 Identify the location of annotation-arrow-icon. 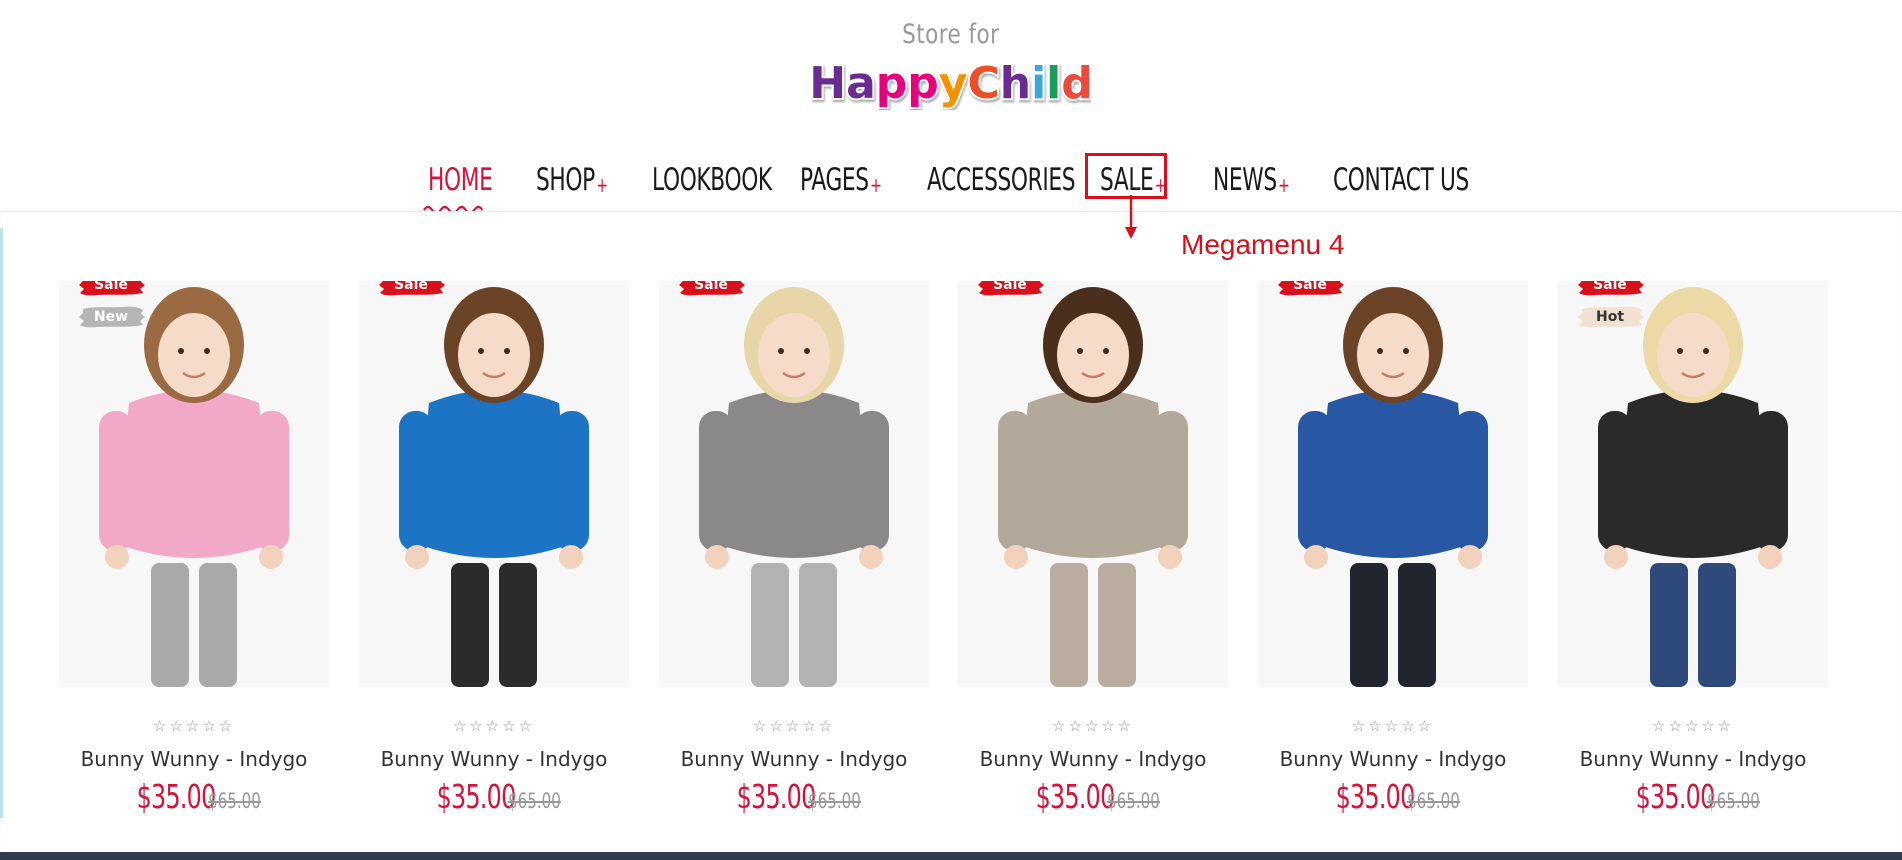
(1131, 217).